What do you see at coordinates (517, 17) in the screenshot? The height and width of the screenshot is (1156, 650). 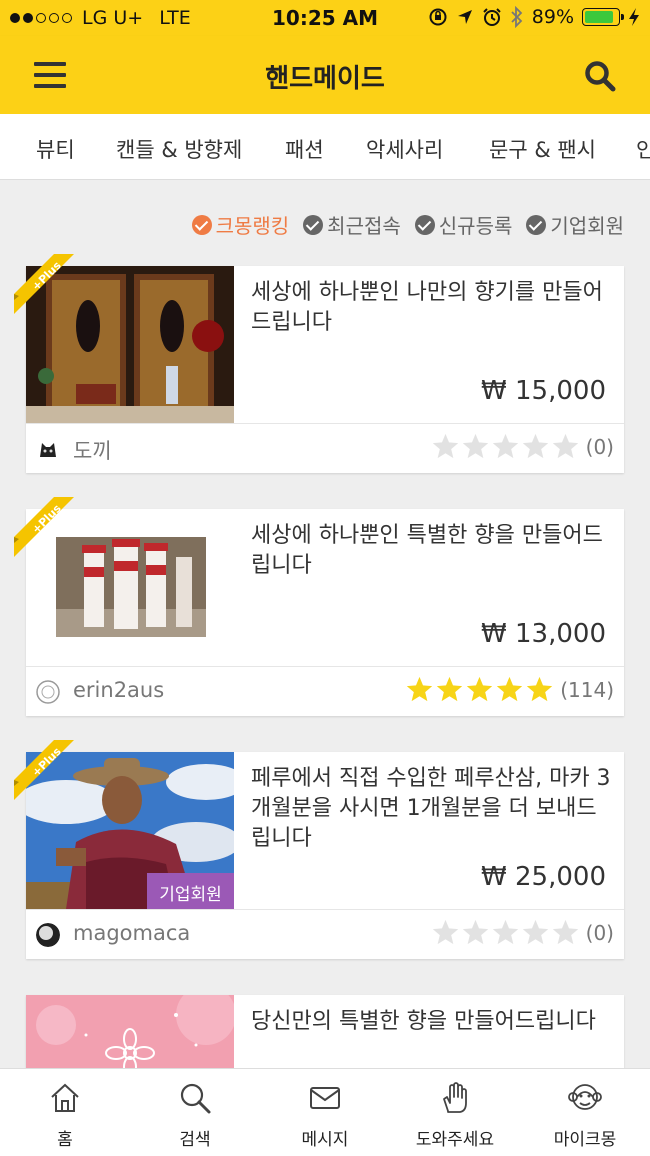 I see `bluetooth-icon` at bounding box center [517, 17].